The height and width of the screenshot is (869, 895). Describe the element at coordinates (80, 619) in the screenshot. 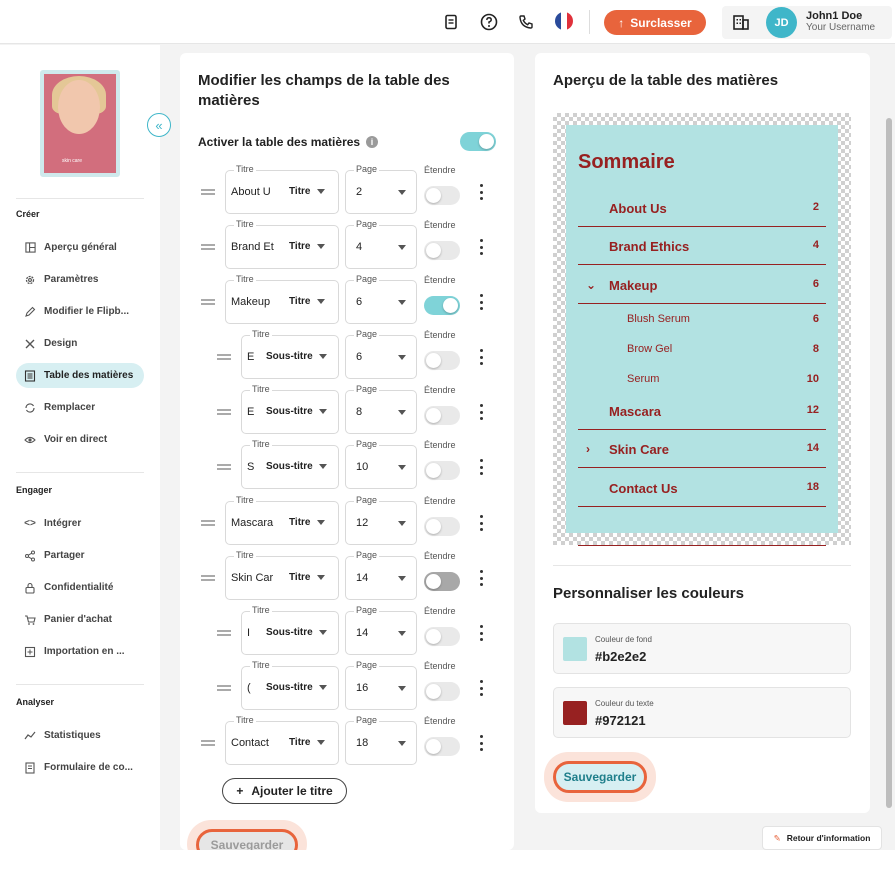

I see `sidebar-item-shopping-cart: Panier d'achat` at that location.